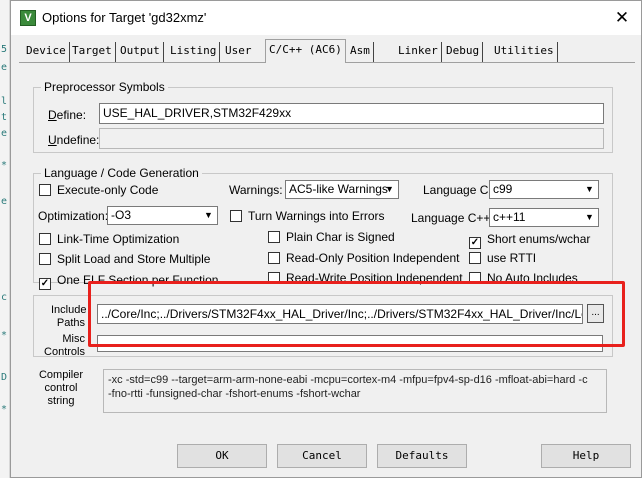  I want to click on bg-char: 5, so click(4, 49).